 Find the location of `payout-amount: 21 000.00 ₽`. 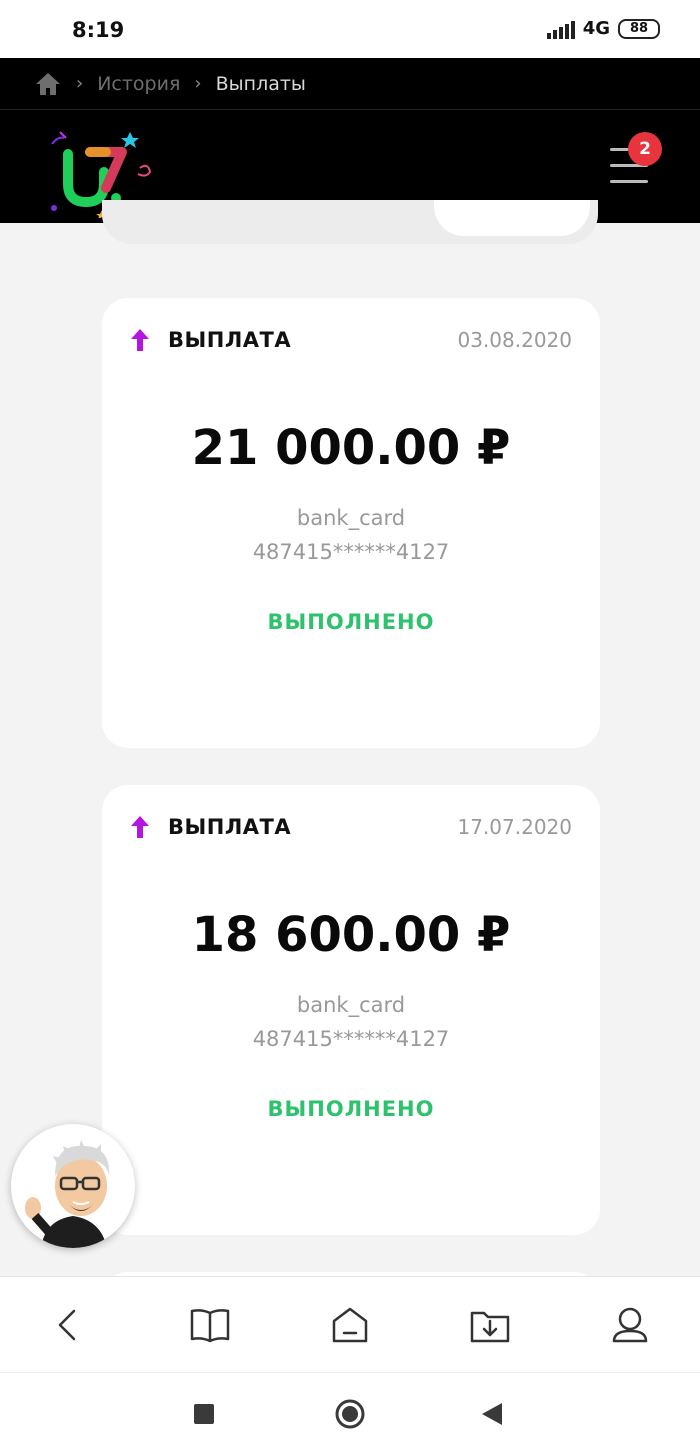

payout-amount: 21 000.00 ₽ is located at coordinates (351, 448).